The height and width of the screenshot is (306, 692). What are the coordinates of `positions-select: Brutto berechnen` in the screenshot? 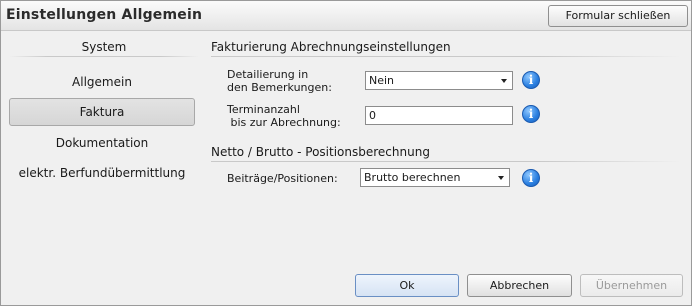 It's located at (435, 177).